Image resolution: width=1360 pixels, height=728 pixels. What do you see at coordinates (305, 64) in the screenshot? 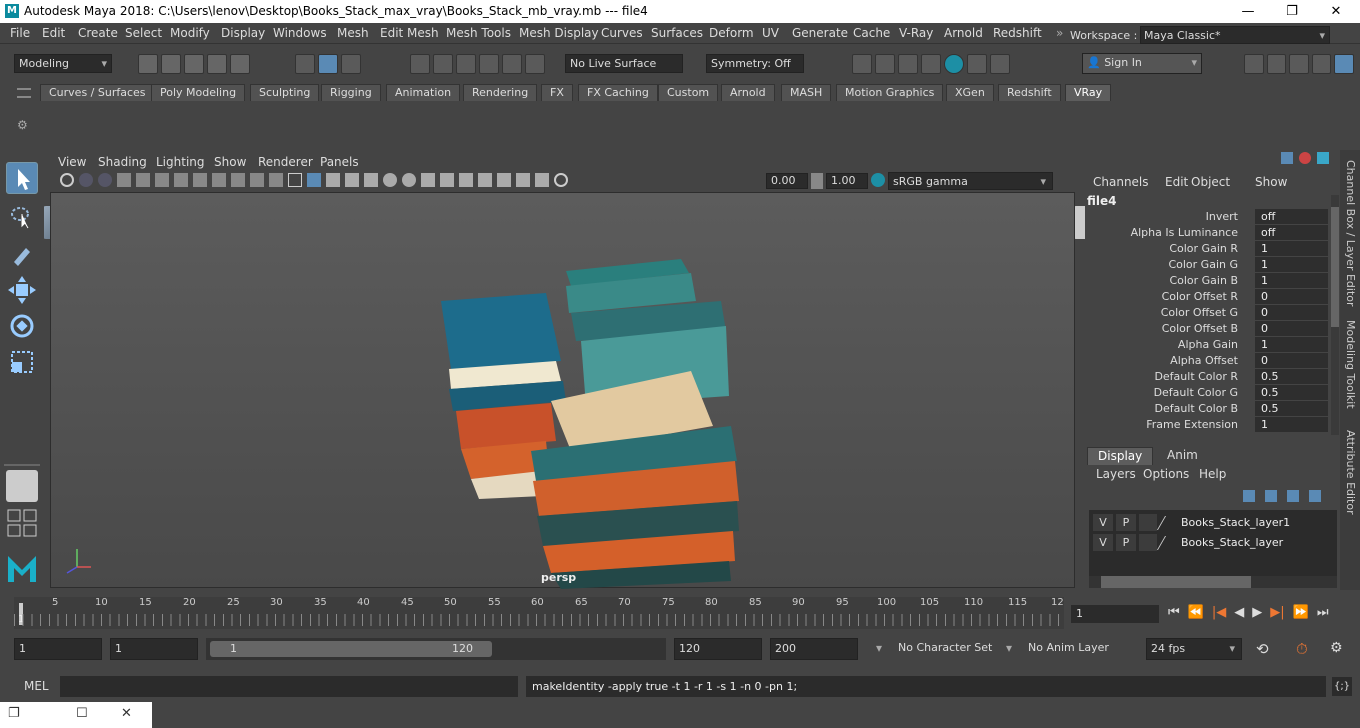
I see `select-hierarchy-icon` at bounding box center [305, 64].